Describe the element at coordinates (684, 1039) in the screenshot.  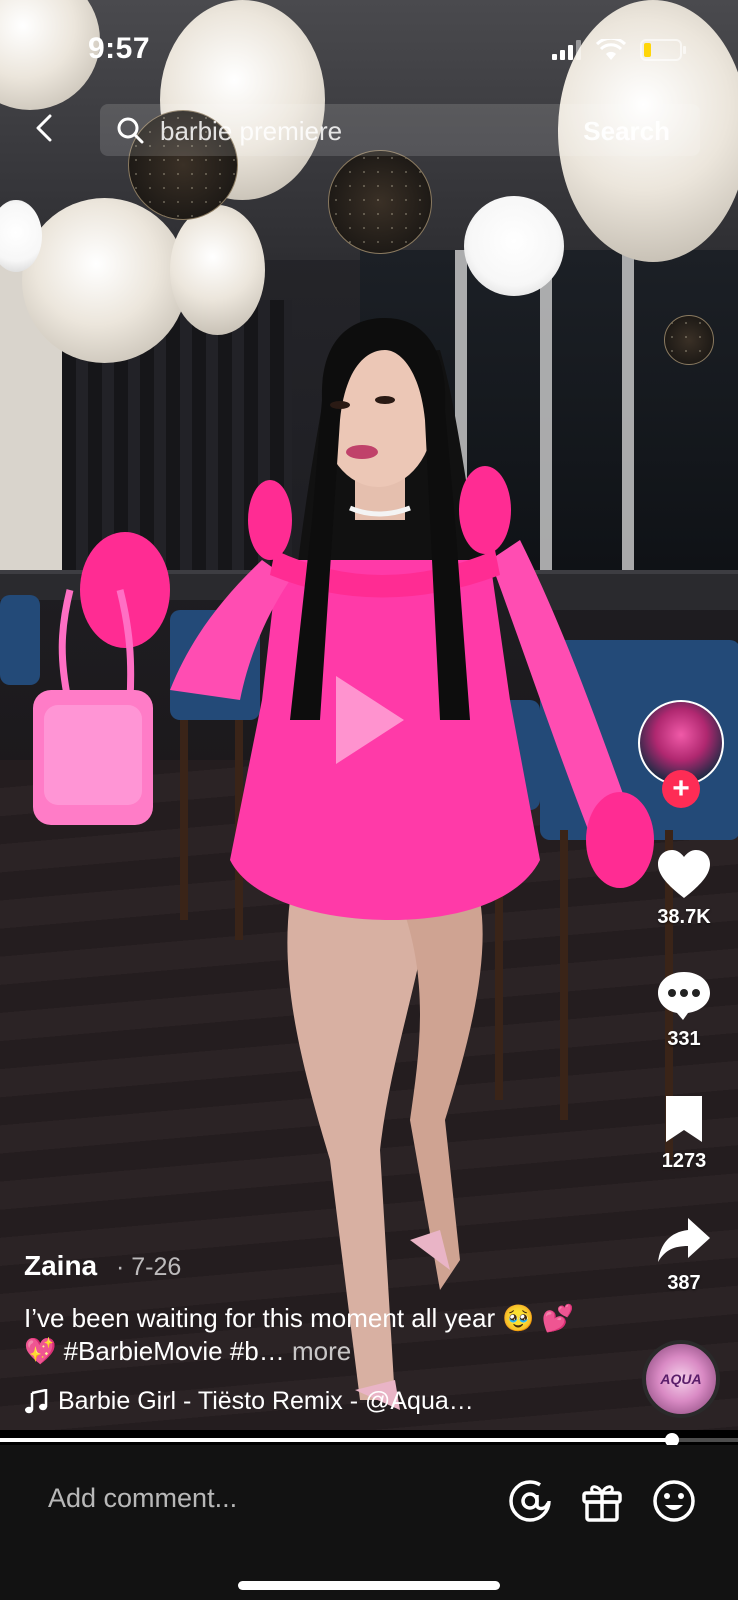
I see `comment-count: 331` at that location.